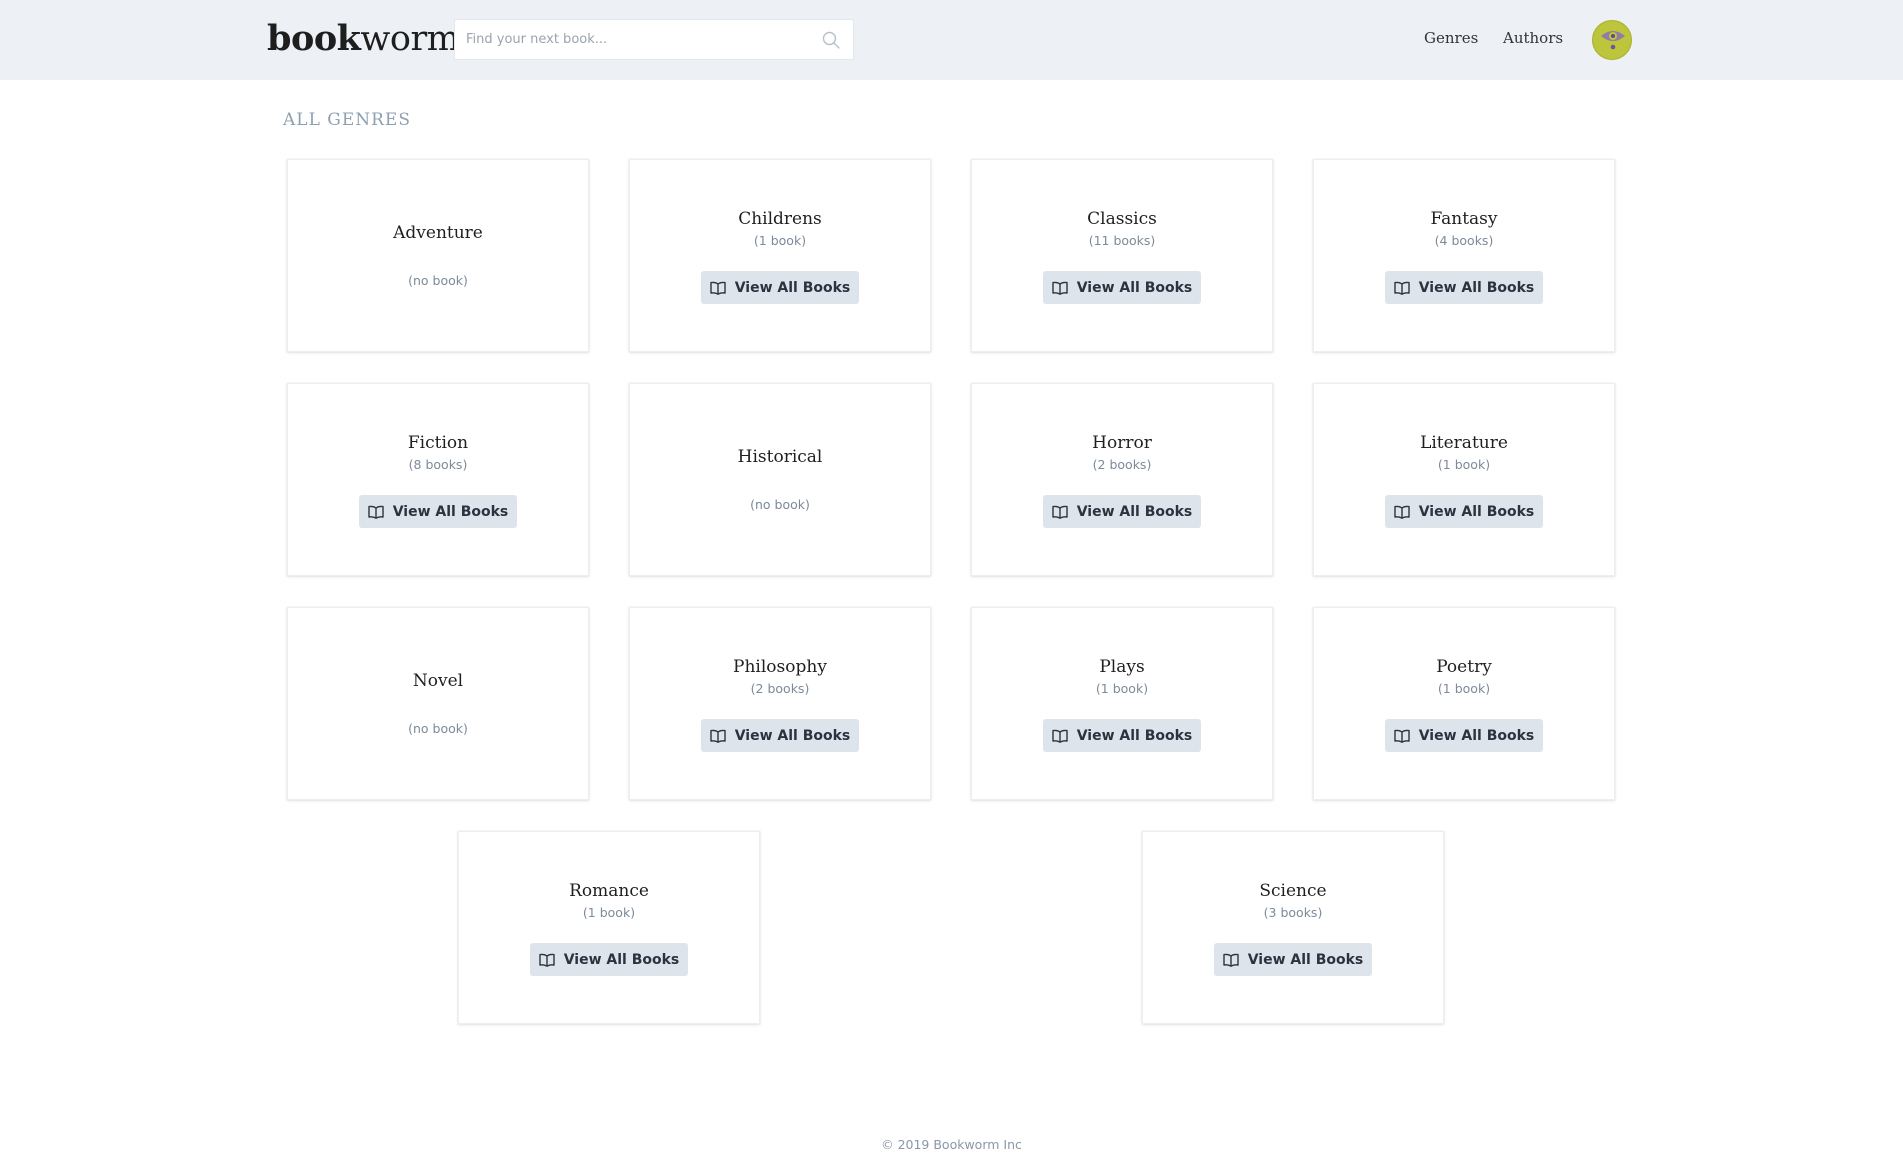 This screenshot has width=1903, height=1176. I want to click on genre-card: Poetry (1 book) View All Books, so click(1464, 703).